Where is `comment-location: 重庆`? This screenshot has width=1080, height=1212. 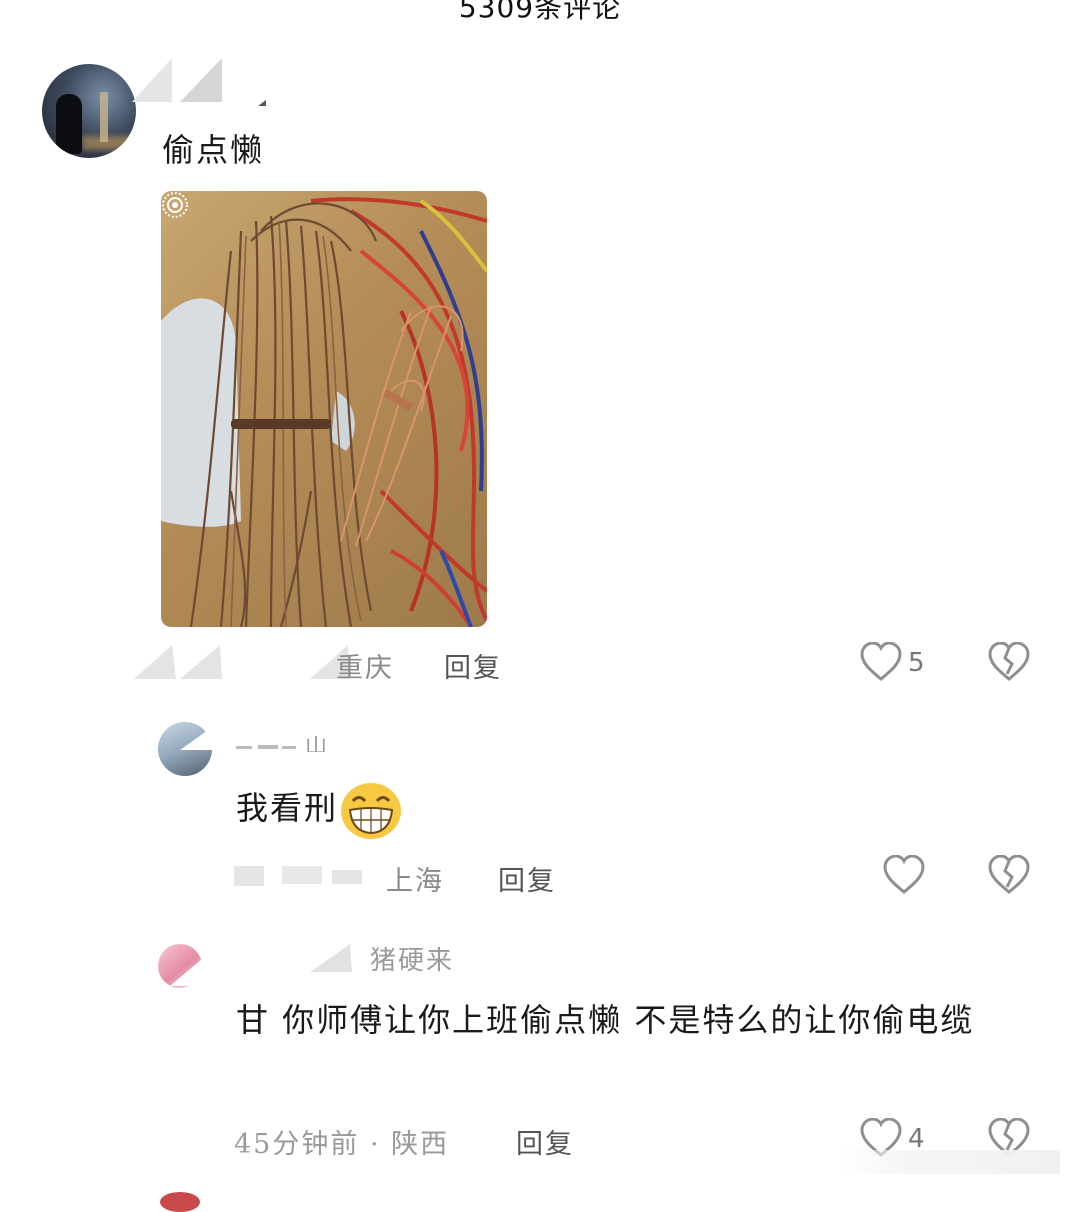 comment-location: 重庆 is located at coordinates (365, 668).